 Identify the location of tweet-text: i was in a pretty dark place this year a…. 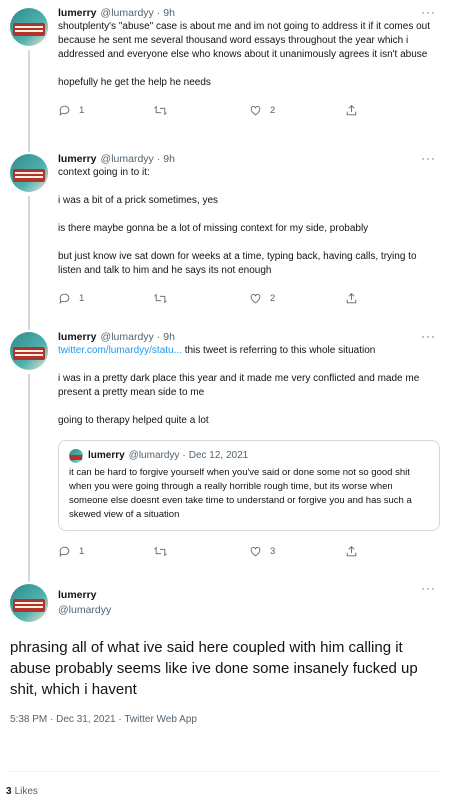
(240, 385).